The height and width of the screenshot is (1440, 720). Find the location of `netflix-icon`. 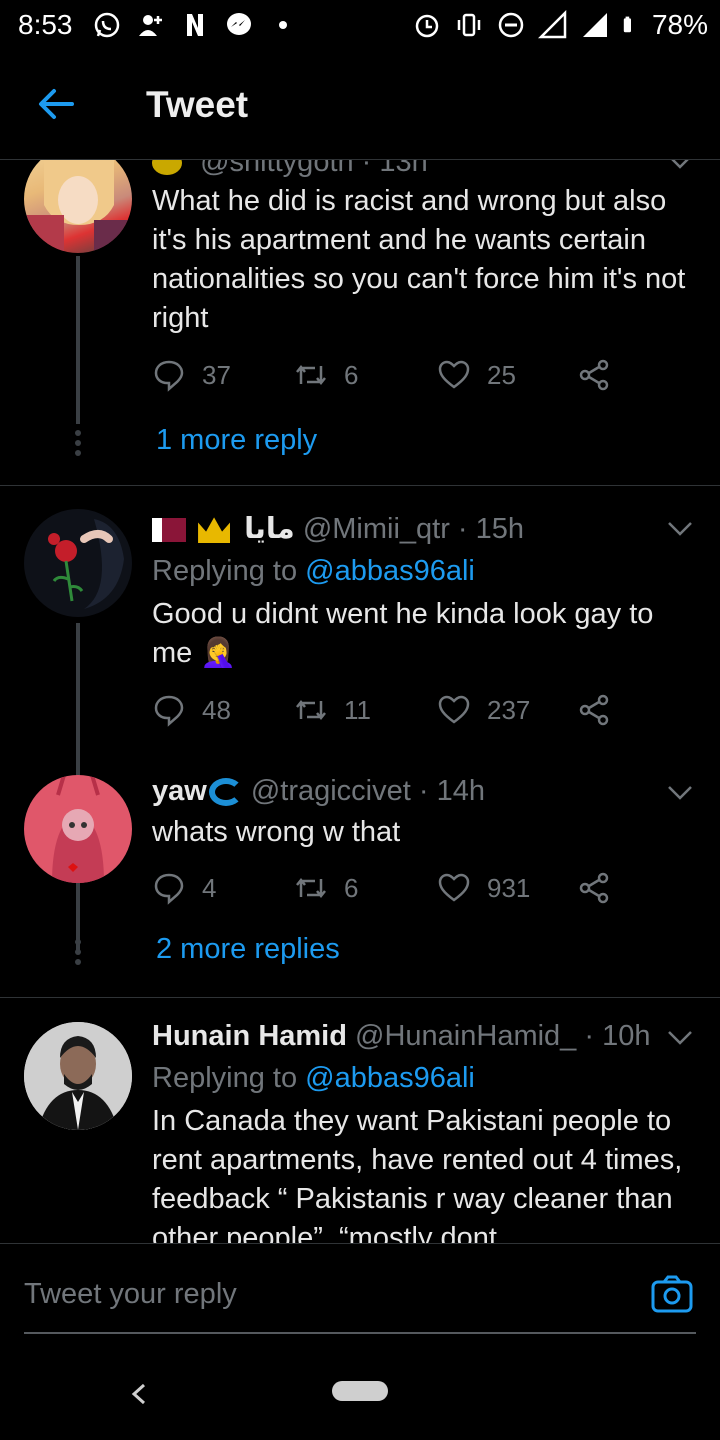

netflix-icon is located at coordinates (195, 25).